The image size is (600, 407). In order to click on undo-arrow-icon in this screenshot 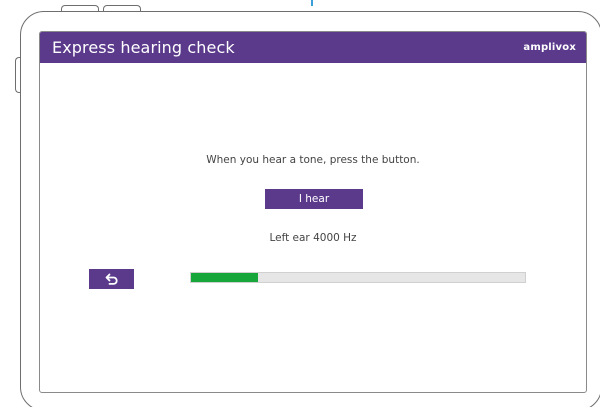, I will do `click(111, 279)`.